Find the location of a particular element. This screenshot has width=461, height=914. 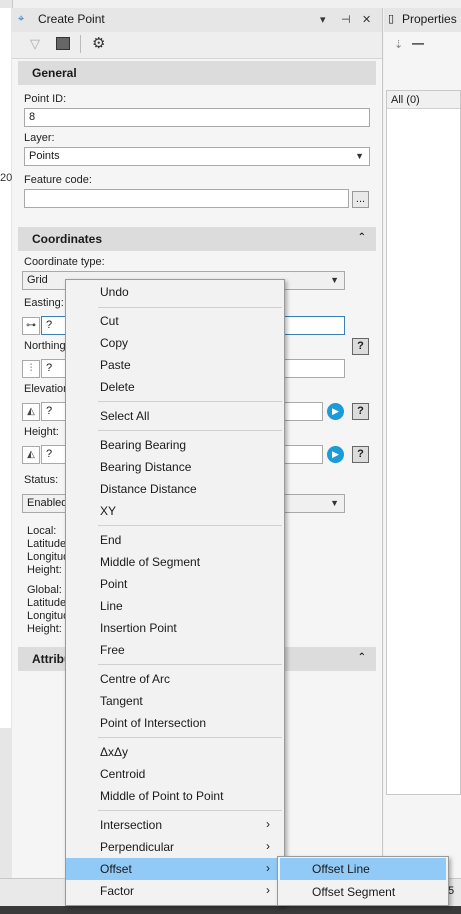

feature-code-field is located at coordinates (186, 198).